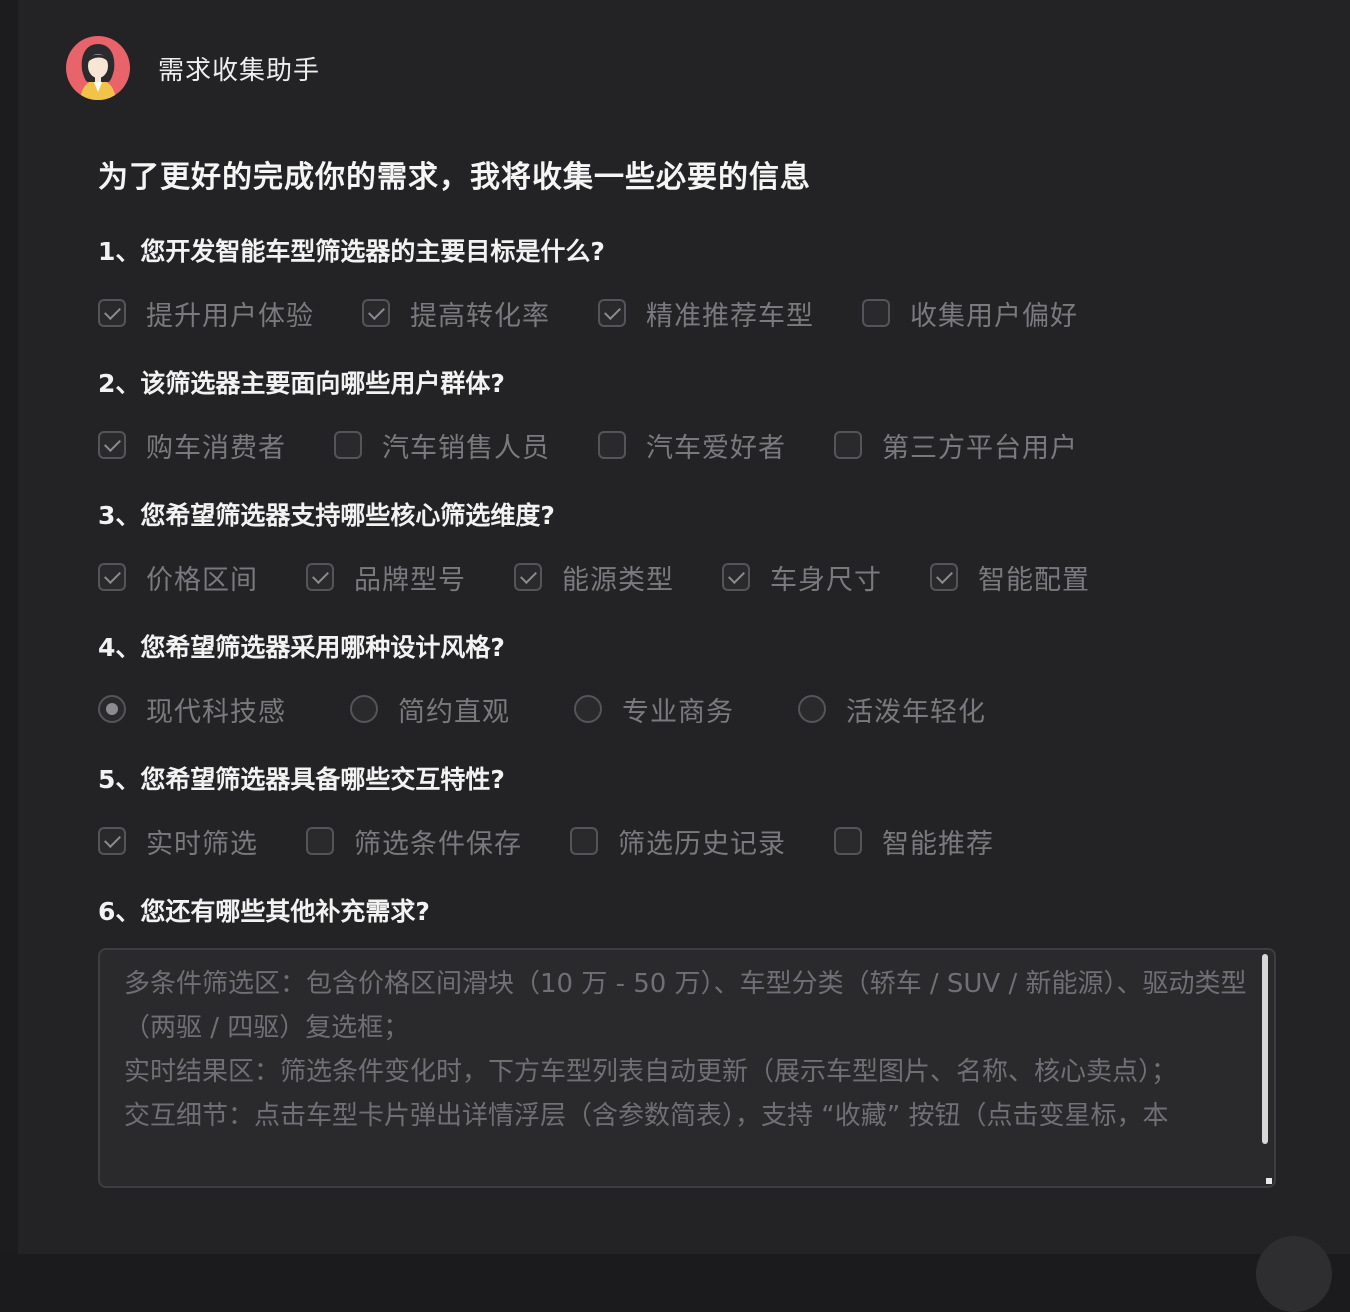  I want to click on option-label: 汽车销售人员, so click(466, 448).